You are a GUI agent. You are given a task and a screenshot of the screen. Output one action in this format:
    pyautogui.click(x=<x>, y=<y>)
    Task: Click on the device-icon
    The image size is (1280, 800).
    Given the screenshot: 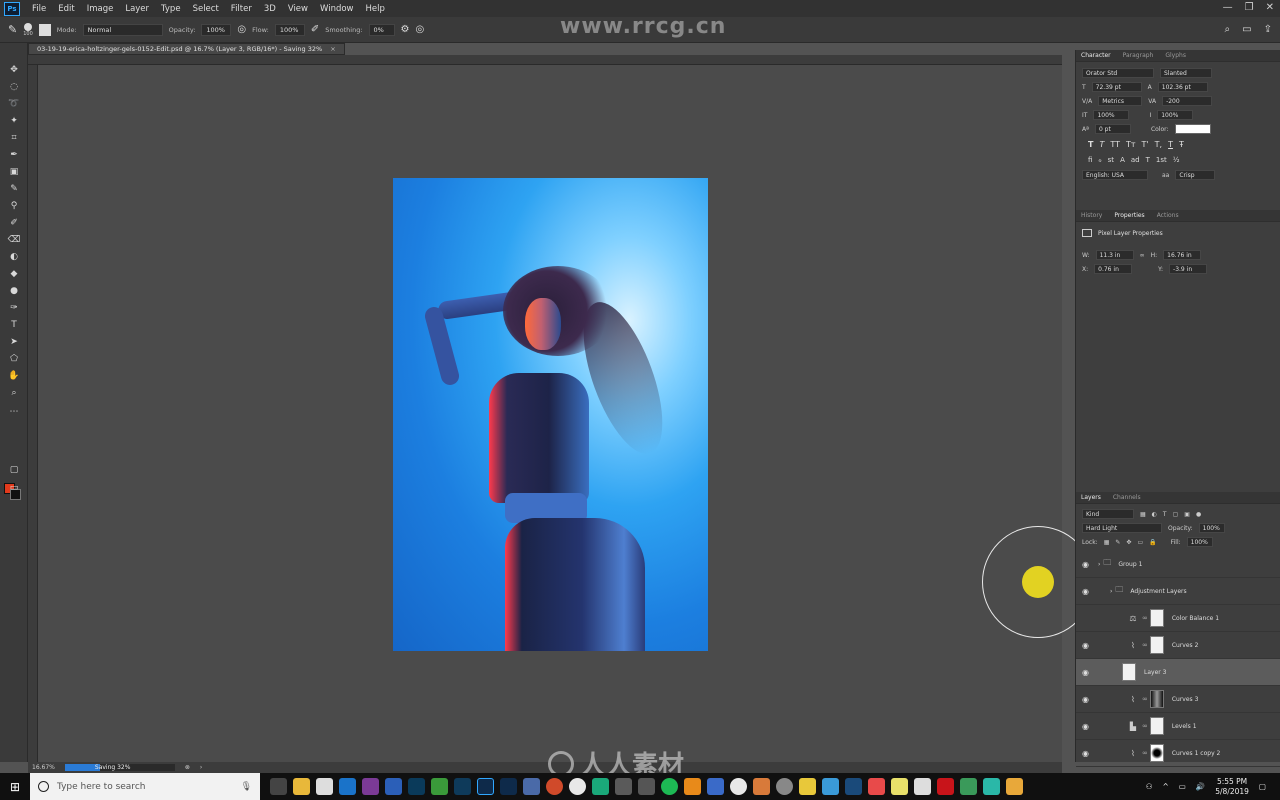 What is the action you would take?
    pyautogui.click(x=623, y=786)
    